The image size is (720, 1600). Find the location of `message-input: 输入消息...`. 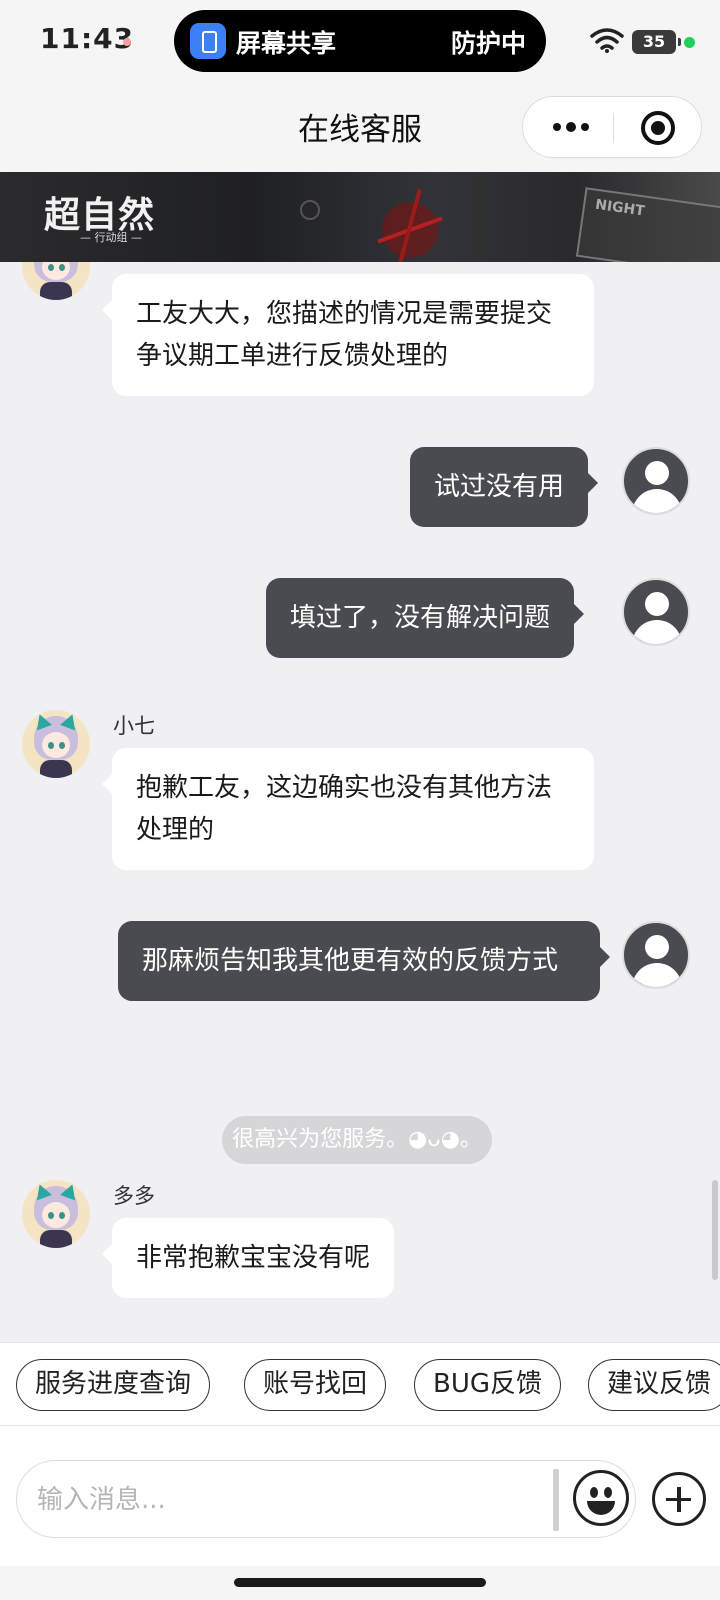

message-input: 输入消息... is located at coordinates (326, 1499).